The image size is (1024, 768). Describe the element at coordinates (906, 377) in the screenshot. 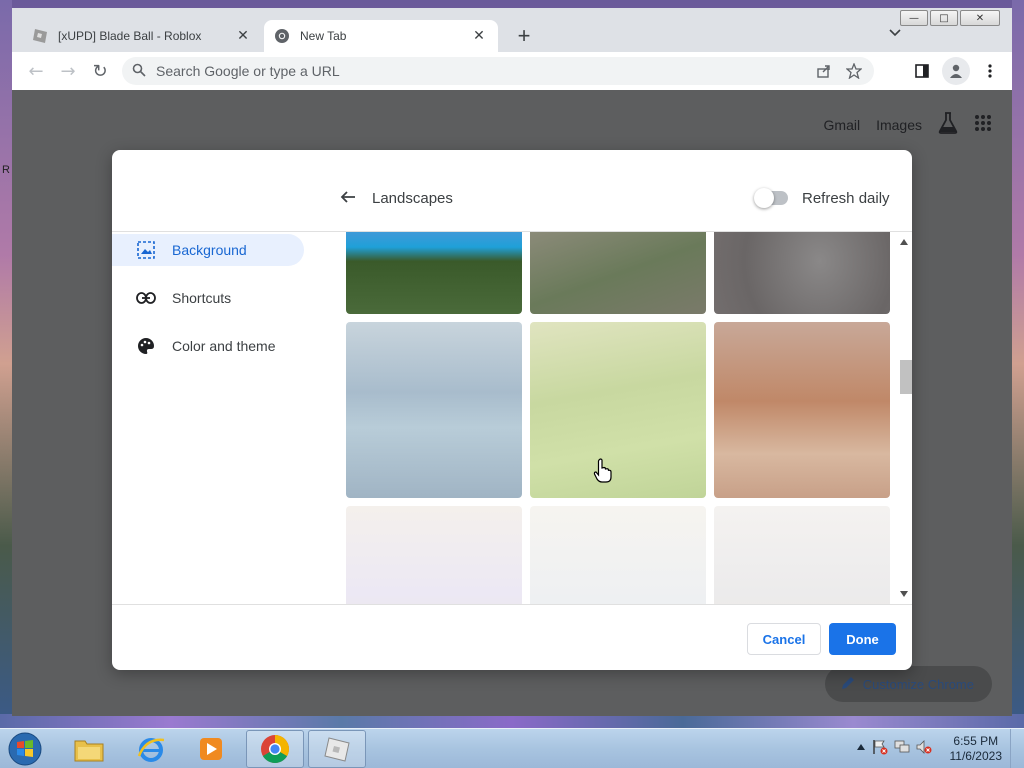

I see `scroll-thumb` at that location.